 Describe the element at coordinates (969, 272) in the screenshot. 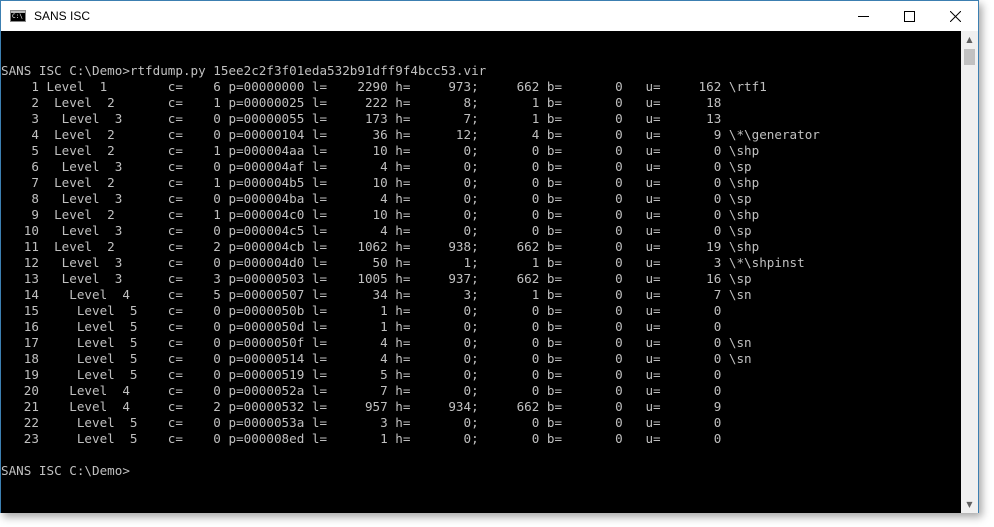

I see `vertical-scrollbar: ▲ ▼` at that location.